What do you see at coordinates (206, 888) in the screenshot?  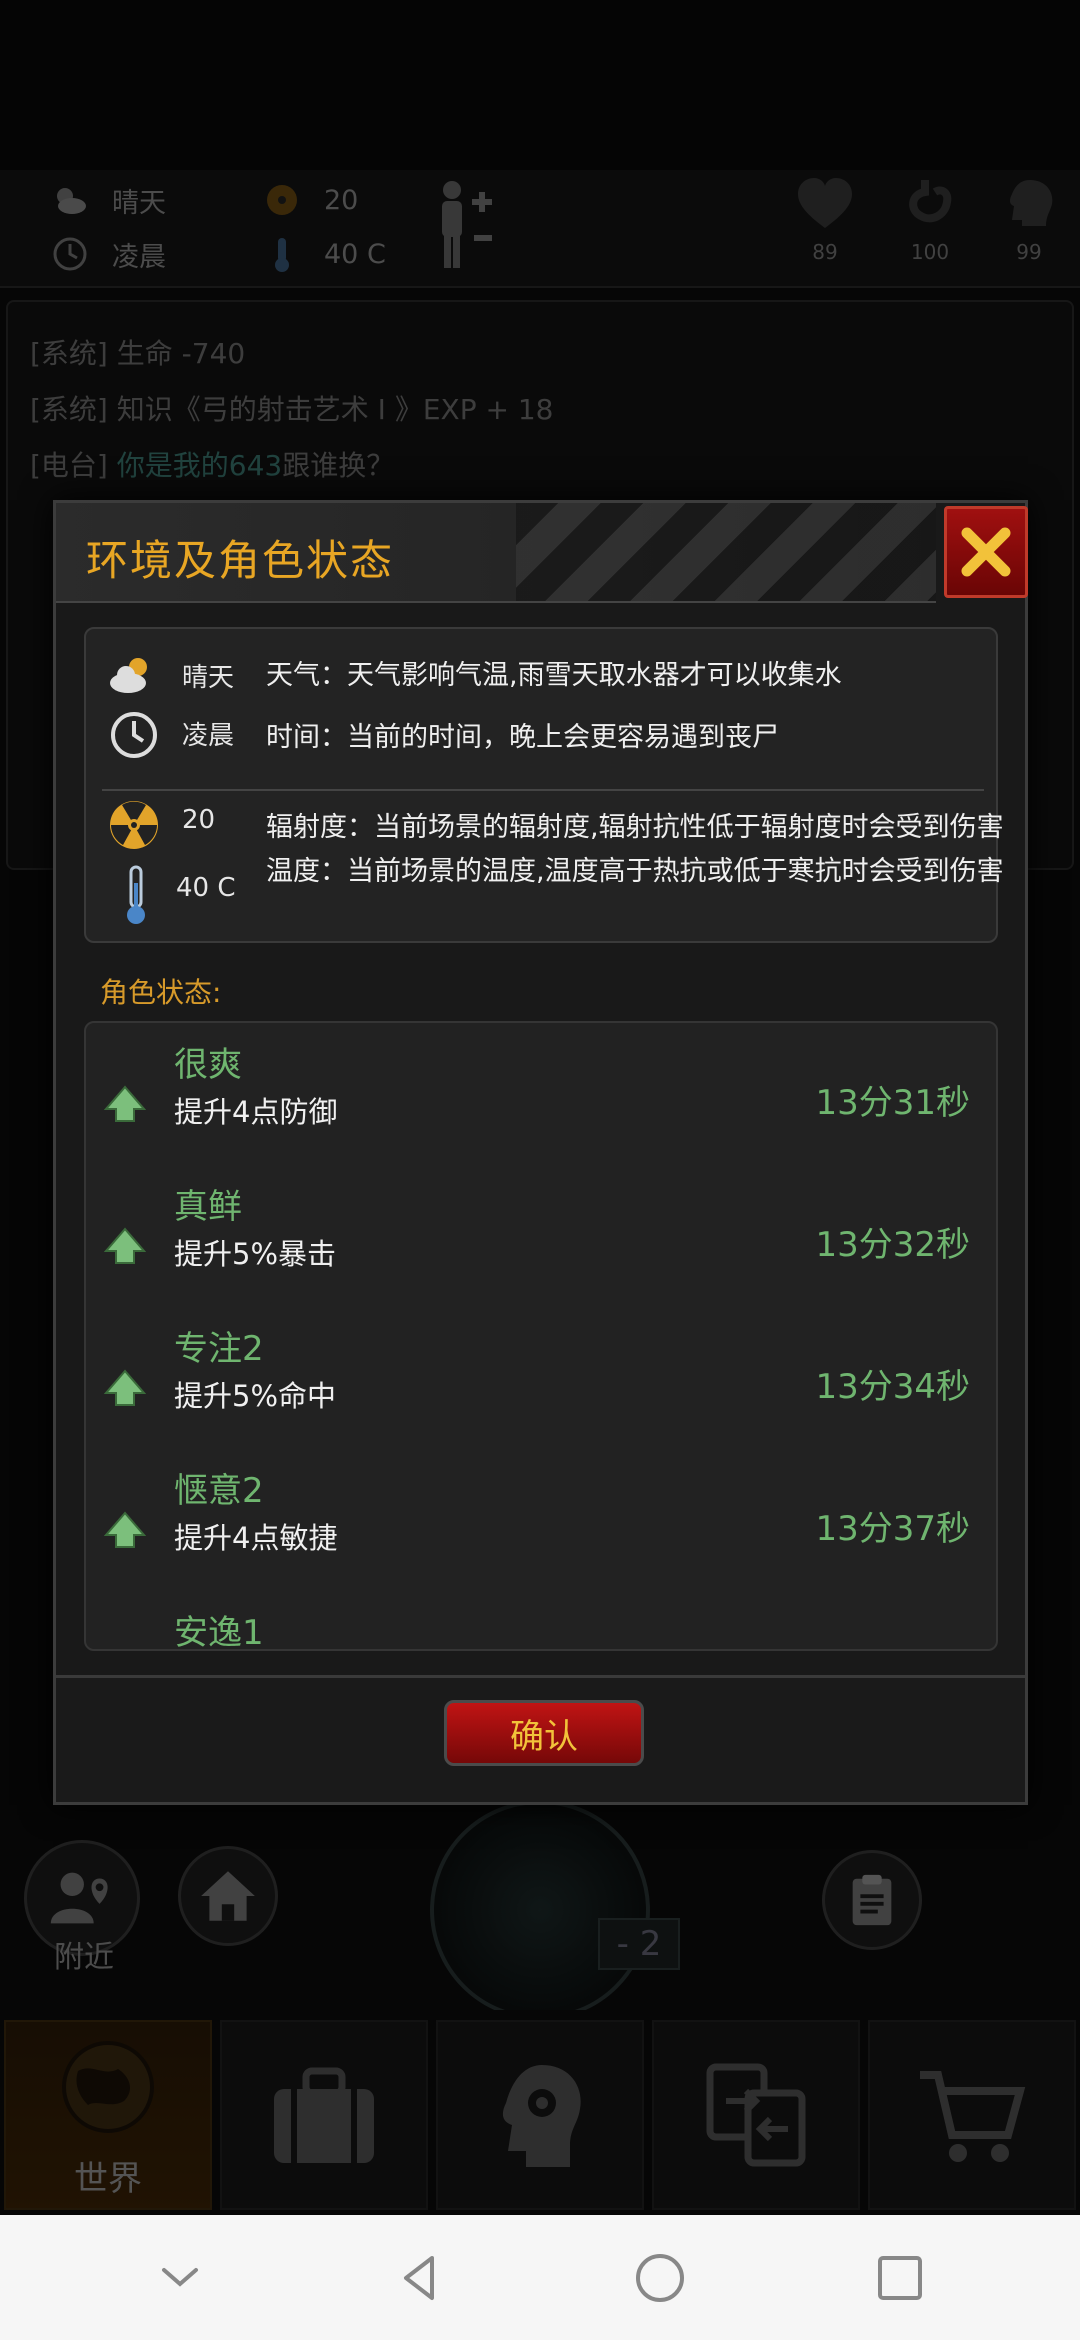 I see `temperature-value: 40 C` at bounding box center [206, 888].